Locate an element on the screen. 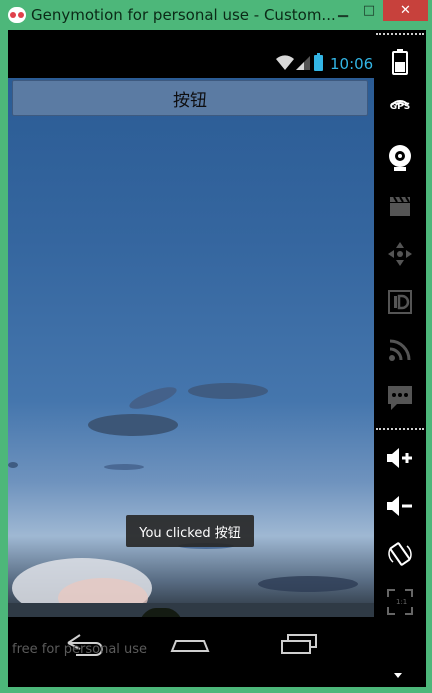 The width and height of the screenshot is (432, 693). watermark-text: free for personal use is located at coordinates (80, 649).